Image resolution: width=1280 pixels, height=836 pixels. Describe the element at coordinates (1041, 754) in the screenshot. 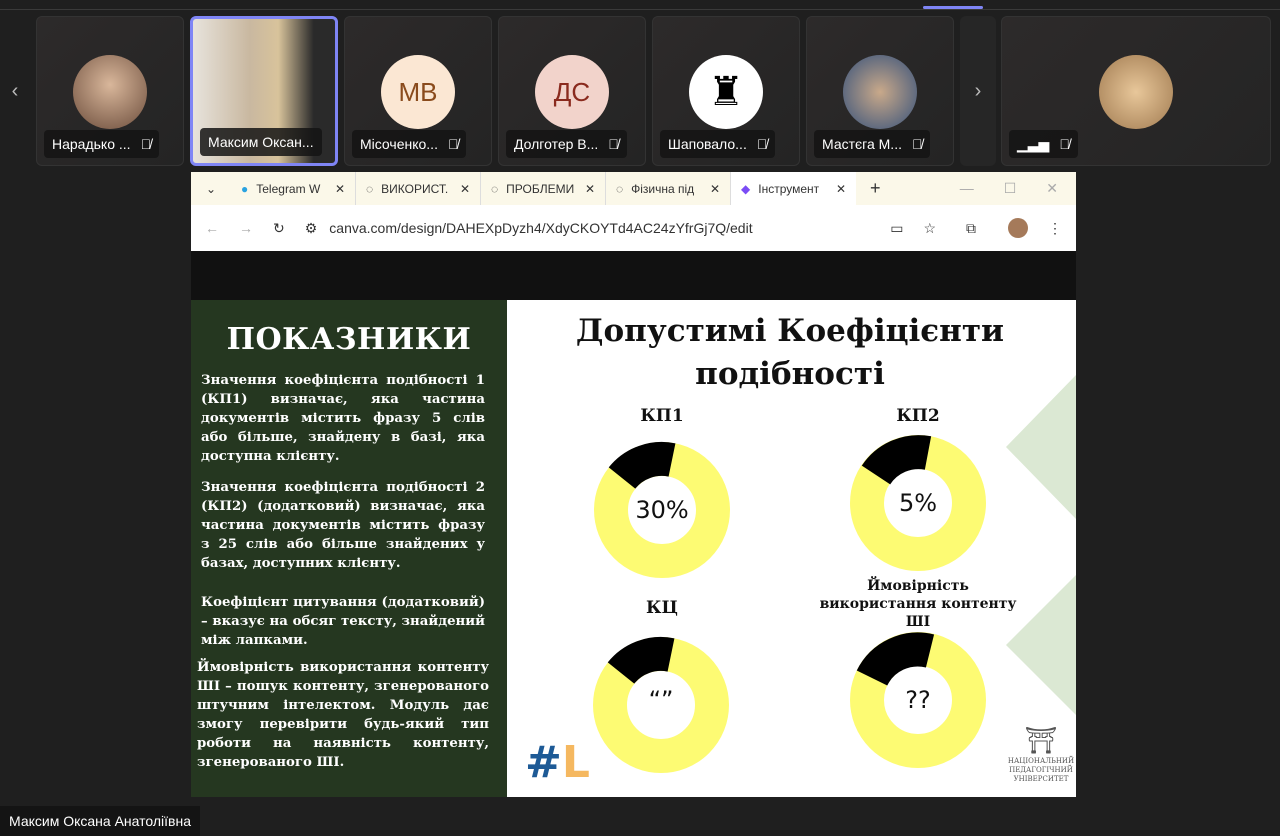

I see `logo-university: ⛩ НАЦІОНАЛЬНИЙ ПЕДАГОГІЧНИЙ УНІВЕРСИТЕТ` at that location.